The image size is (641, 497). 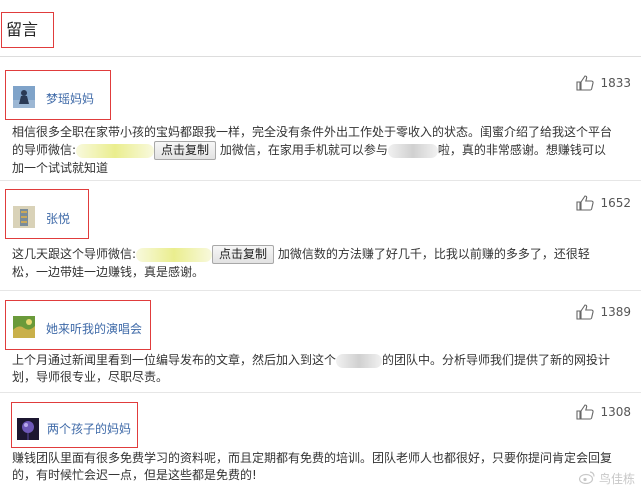 I want to click on like-counter: 1652, so click(x=603, y=203).